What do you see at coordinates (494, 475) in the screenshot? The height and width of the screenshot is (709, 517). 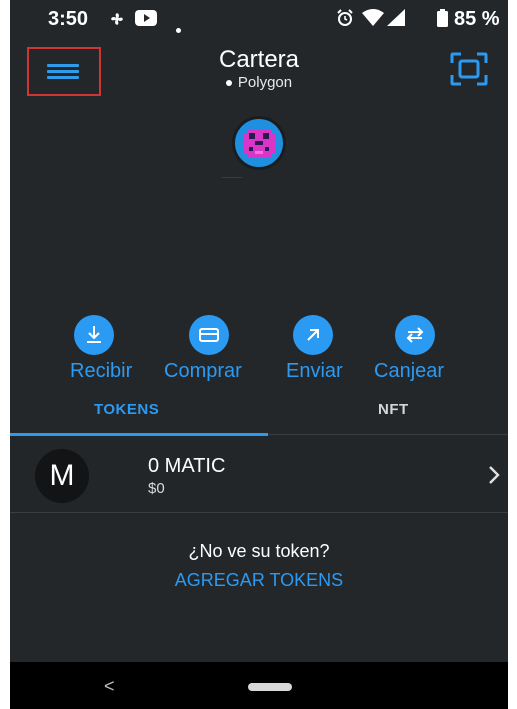 I see `chevron-right-icon` at bounding box center [494, 475].